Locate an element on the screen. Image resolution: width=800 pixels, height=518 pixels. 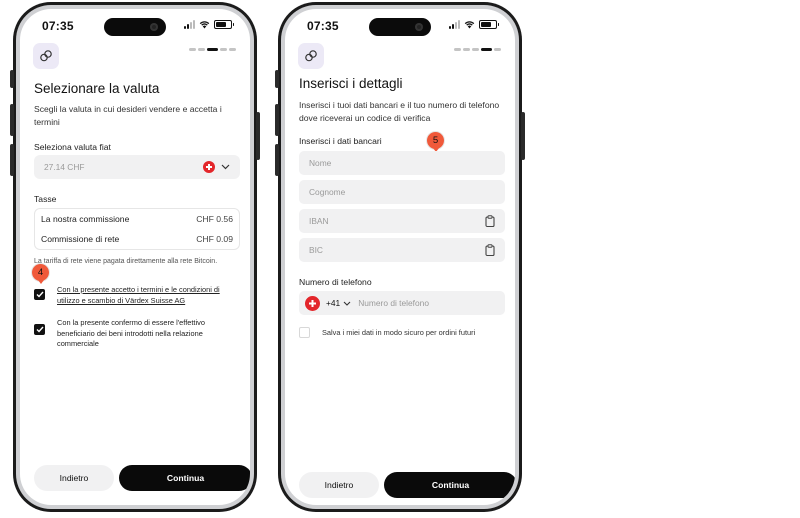
phone-number-field: +41 Numero di telefono is located at coordinates (402, 303).